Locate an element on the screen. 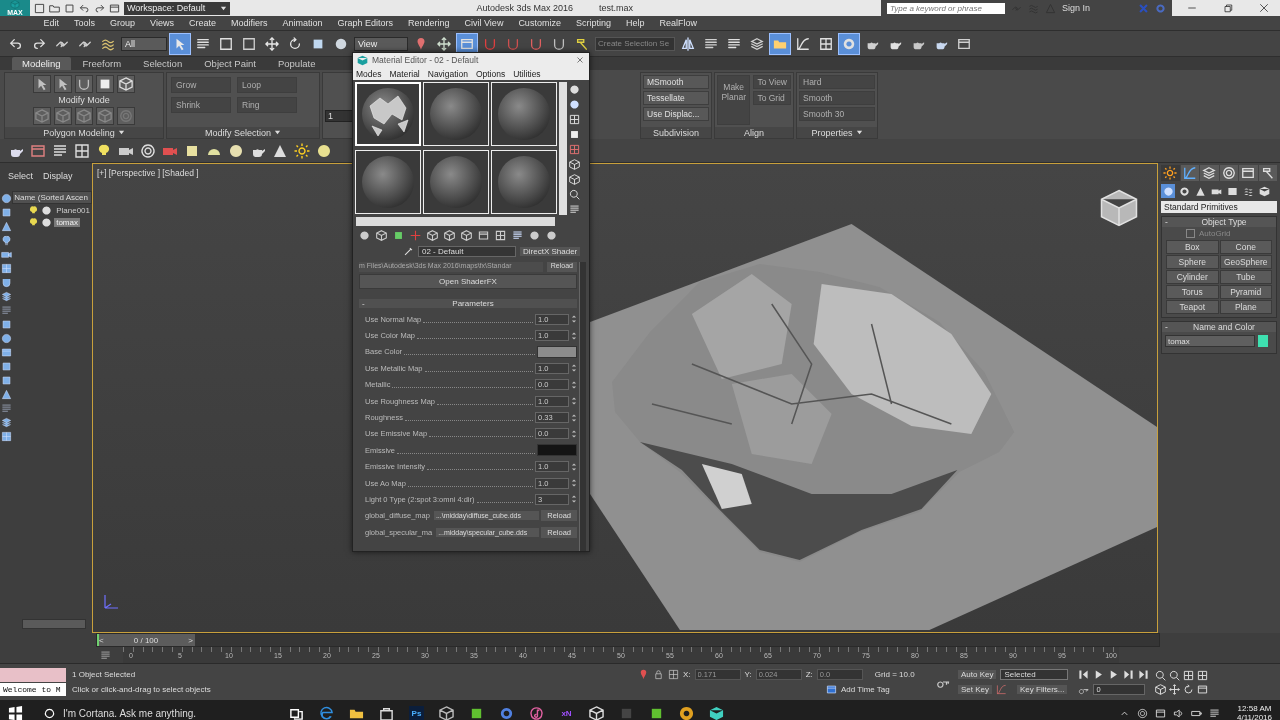 The height and width of the screenshot is (720, 1280). rollout-title: Object Type is located at coordinates (1224, 222).